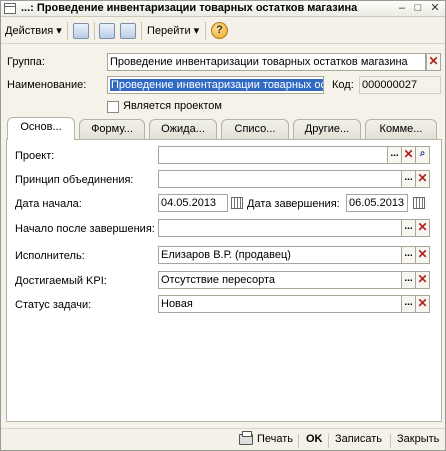 This screenshot has width=446, height=451. Describe the element at coordinates (47, 85) in the screenshot. I see `name-label: Наименование:` at that location.